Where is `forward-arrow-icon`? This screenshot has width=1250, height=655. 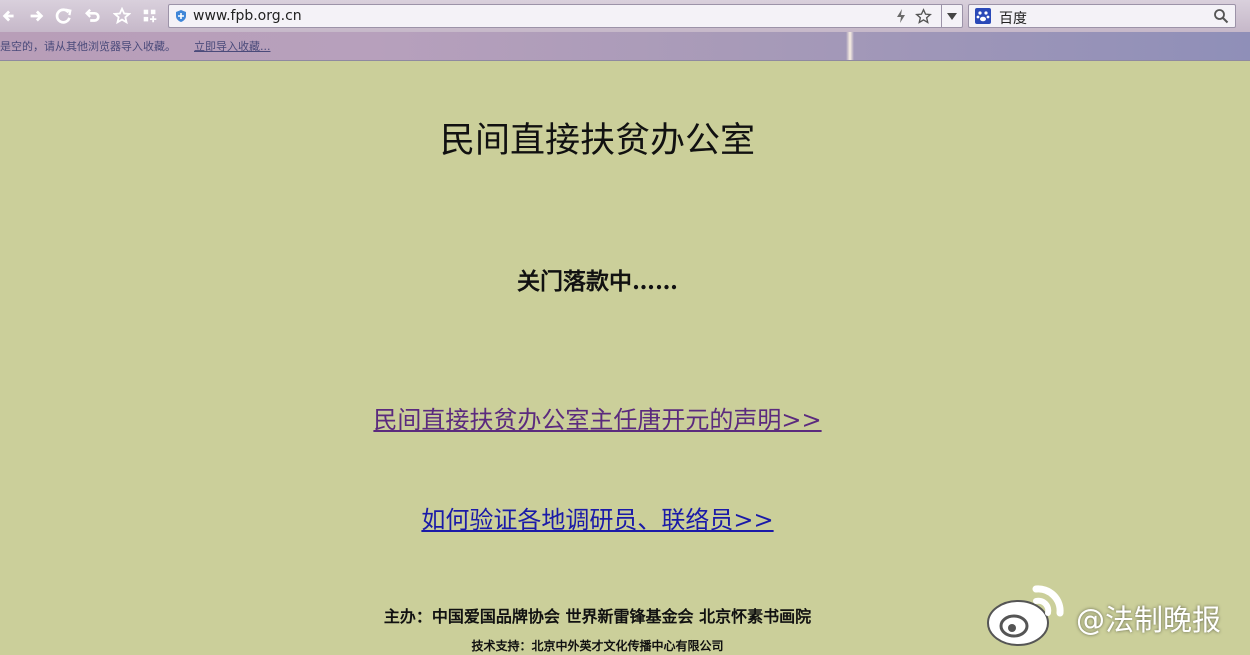
forward-arrow-icon is located at coordinates (37, 16).